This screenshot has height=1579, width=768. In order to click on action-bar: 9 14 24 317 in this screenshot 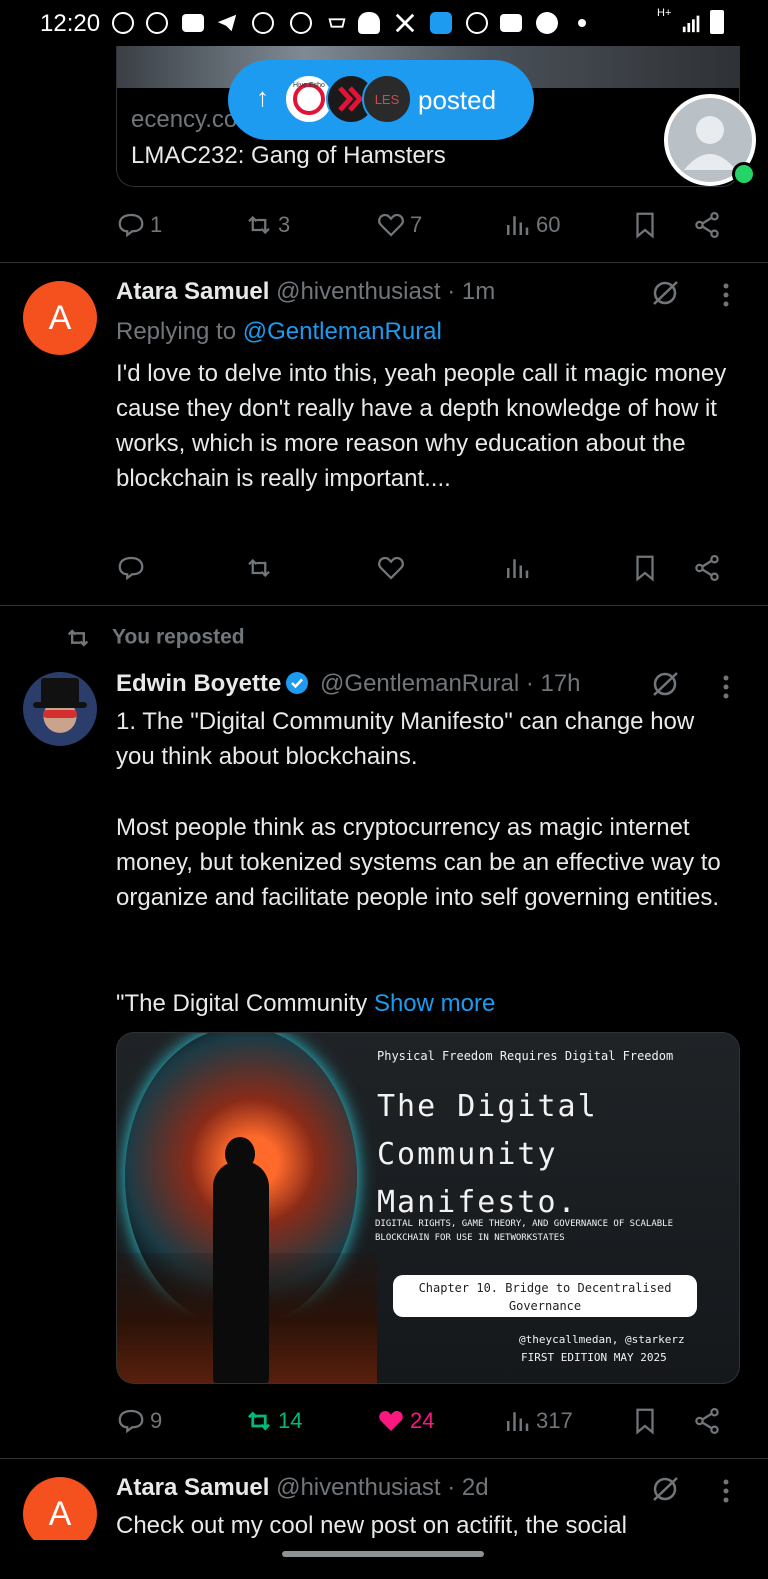, I will do `click(428, 1421)`.